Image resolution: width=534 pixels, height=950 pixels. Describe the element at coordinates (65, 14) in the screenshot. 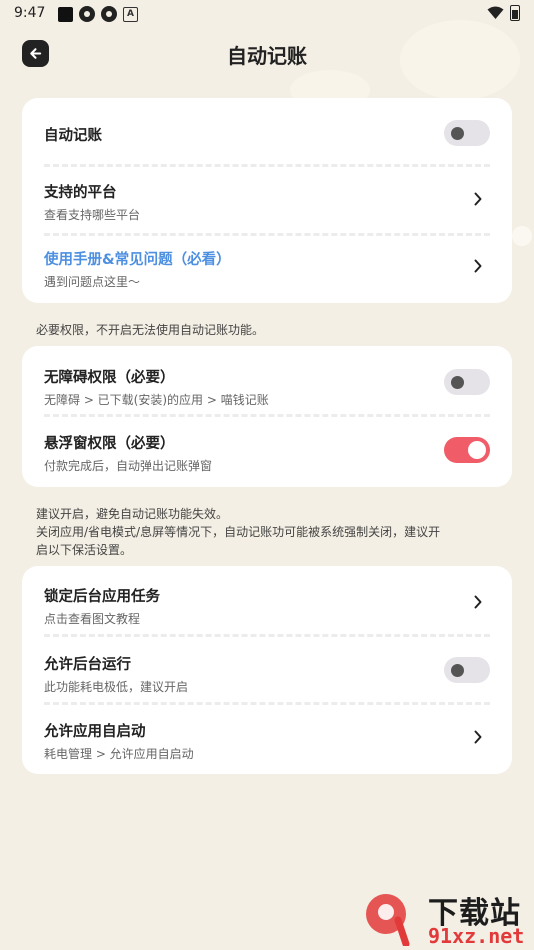

I see `app-notification-icon` at that location.